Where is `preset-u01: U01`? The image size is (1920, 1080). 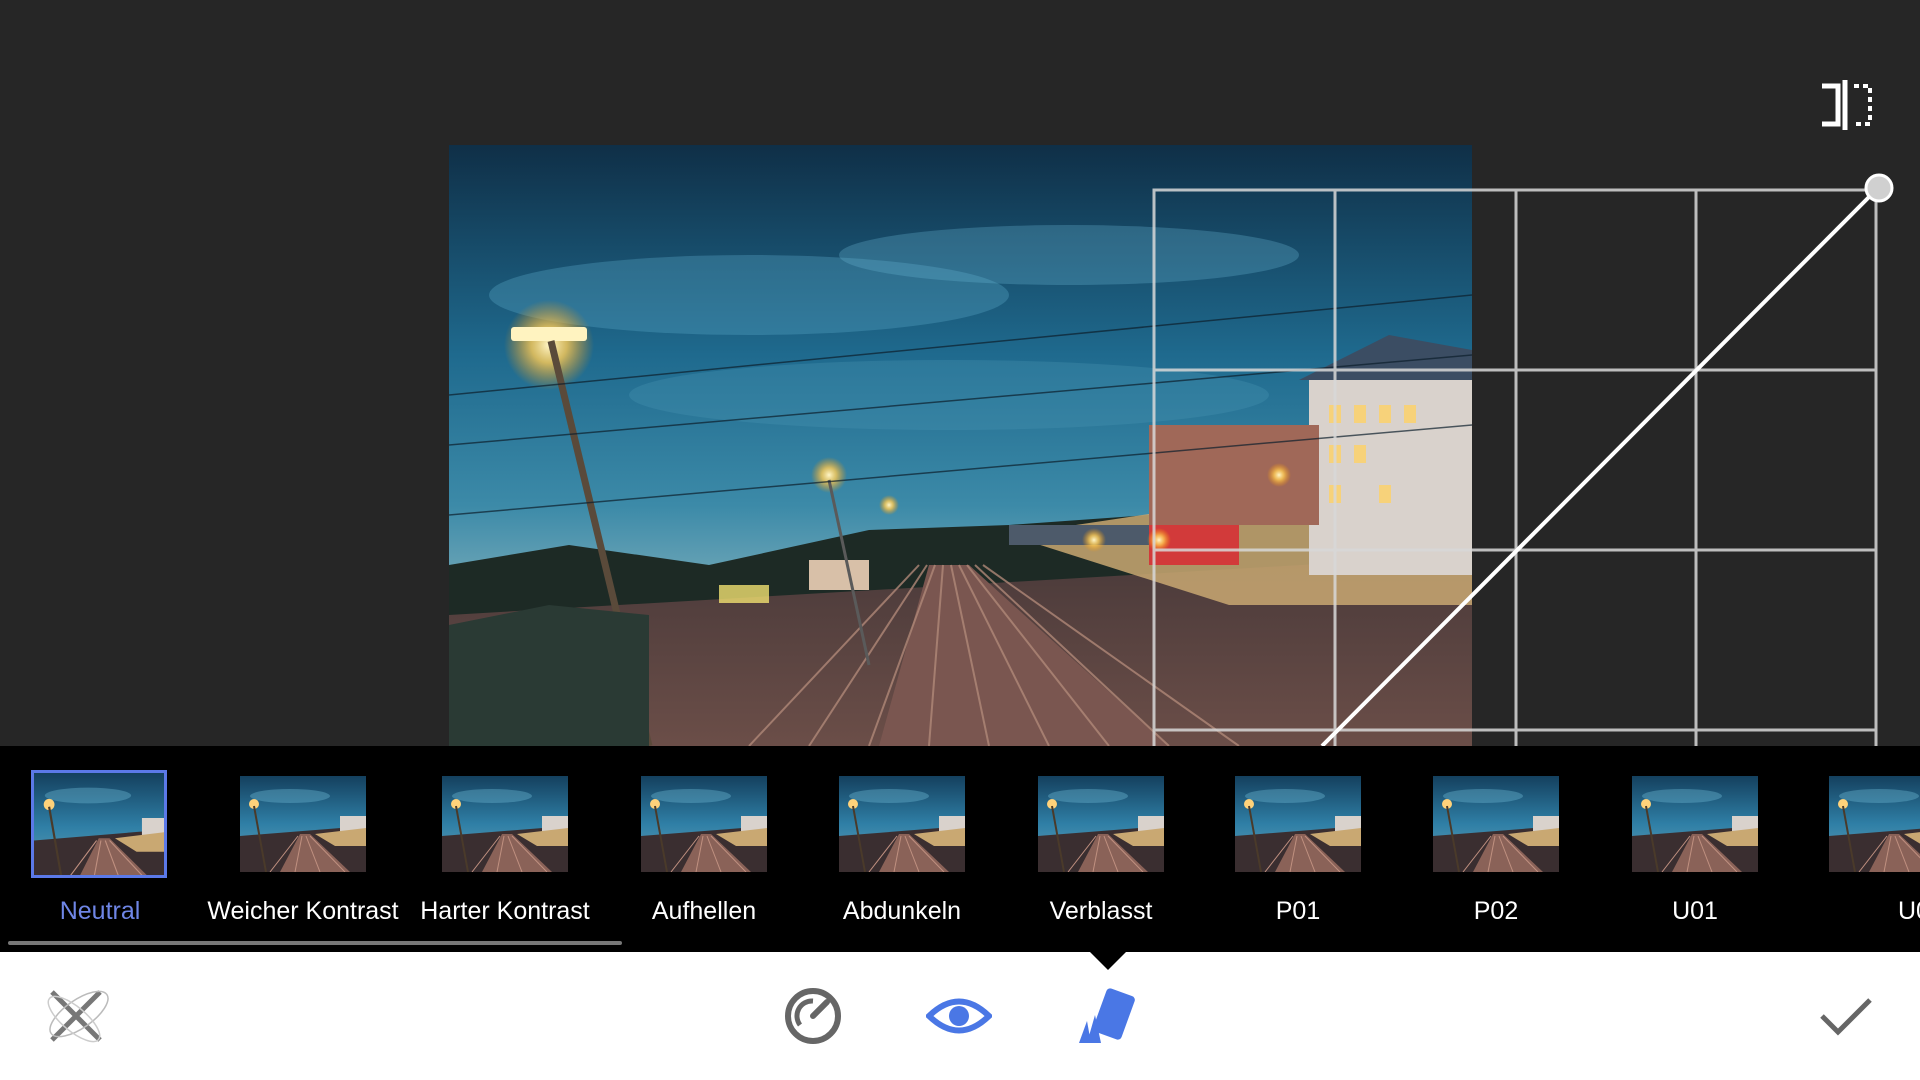 preset-u01: U01 is located at coordinates (1695, 856).